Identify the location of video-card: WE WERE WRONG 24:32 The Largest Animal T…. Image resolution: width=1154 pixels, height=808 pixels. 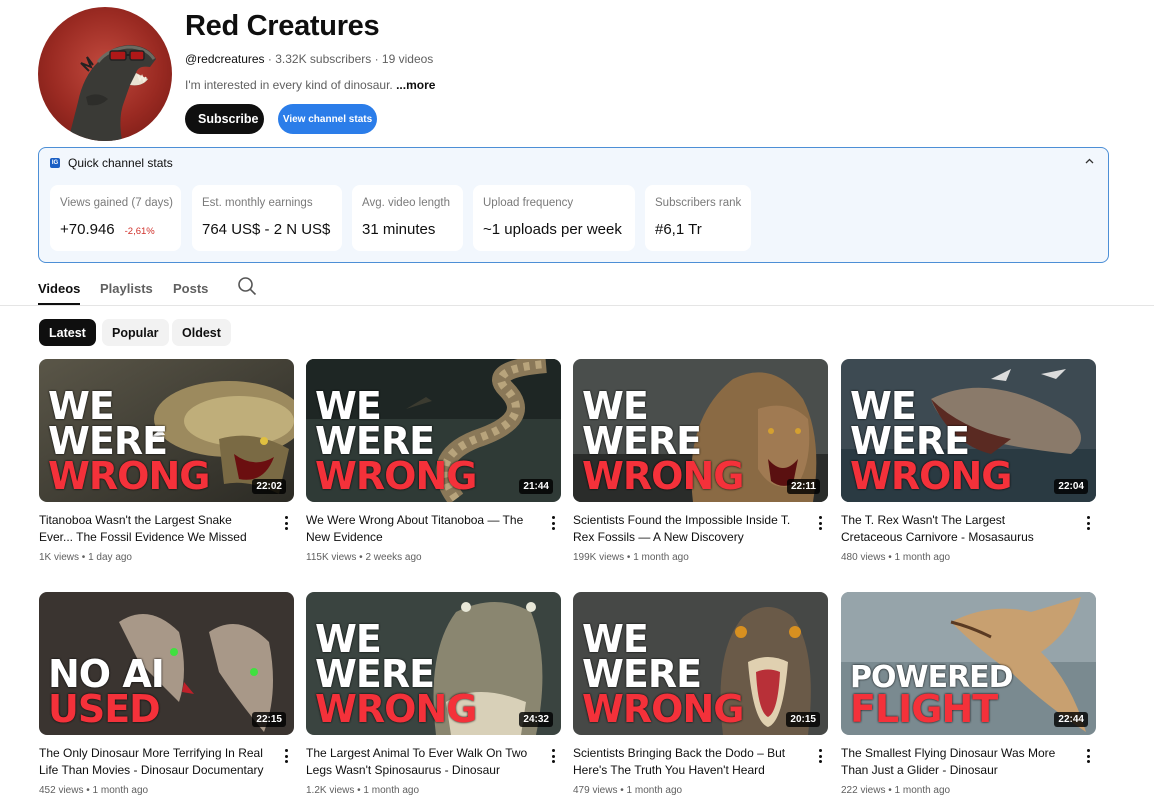
(433, 694).